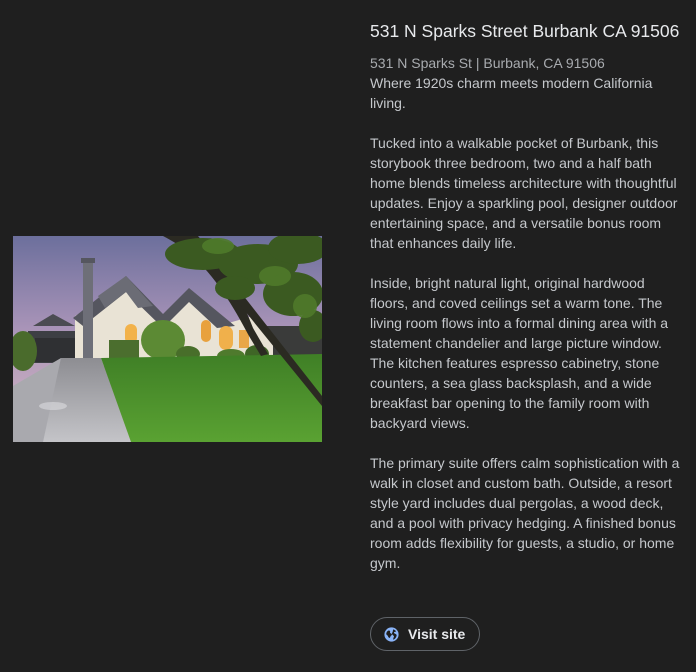 The image size is (696, 672). What do you see at coordinates (525, 31) in the screenshot?
I see `listing-title: 531 N Sparks Street Burbank CA 91506` at bounding box center [525, 31].